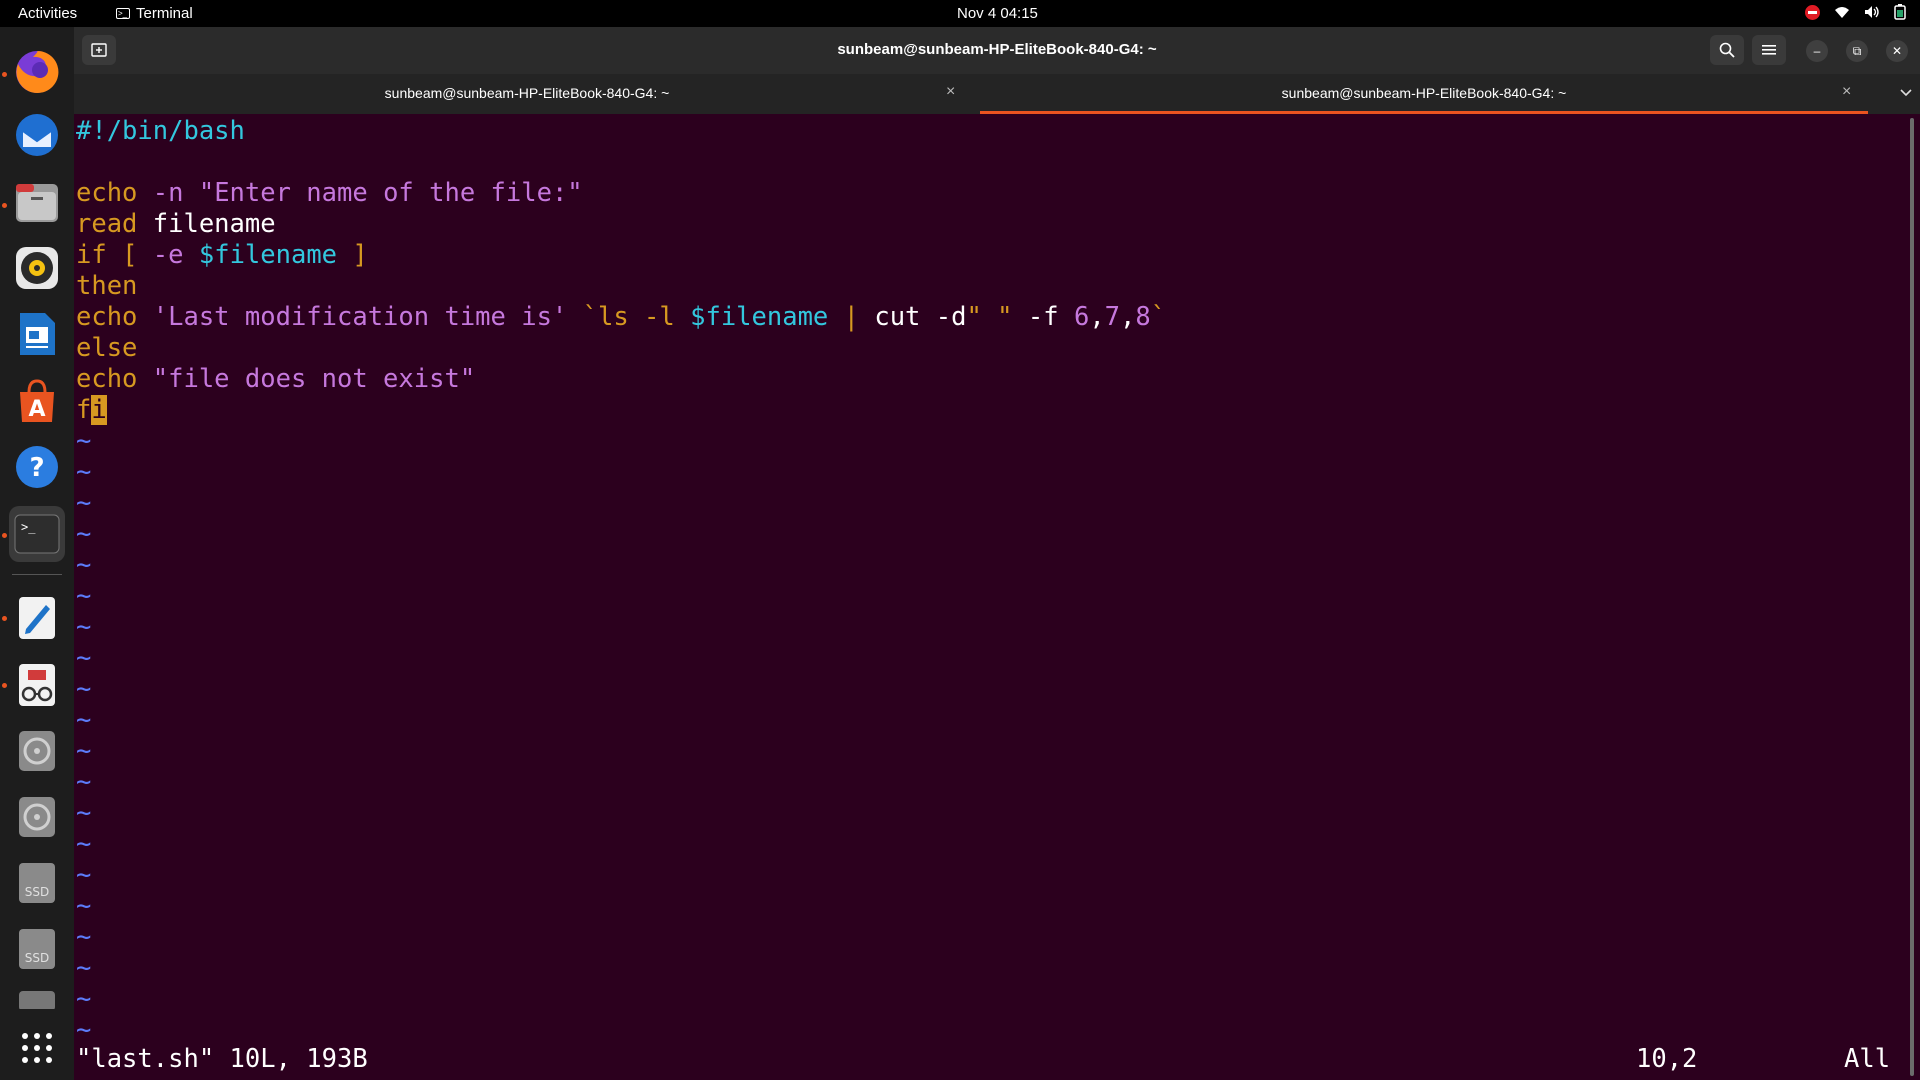 The height and width of the screenshot is (1080, 1920). Describe the element at coordinates (997, 13) in the screenshot. I see `clock: Nov 4 04:15` at that location.